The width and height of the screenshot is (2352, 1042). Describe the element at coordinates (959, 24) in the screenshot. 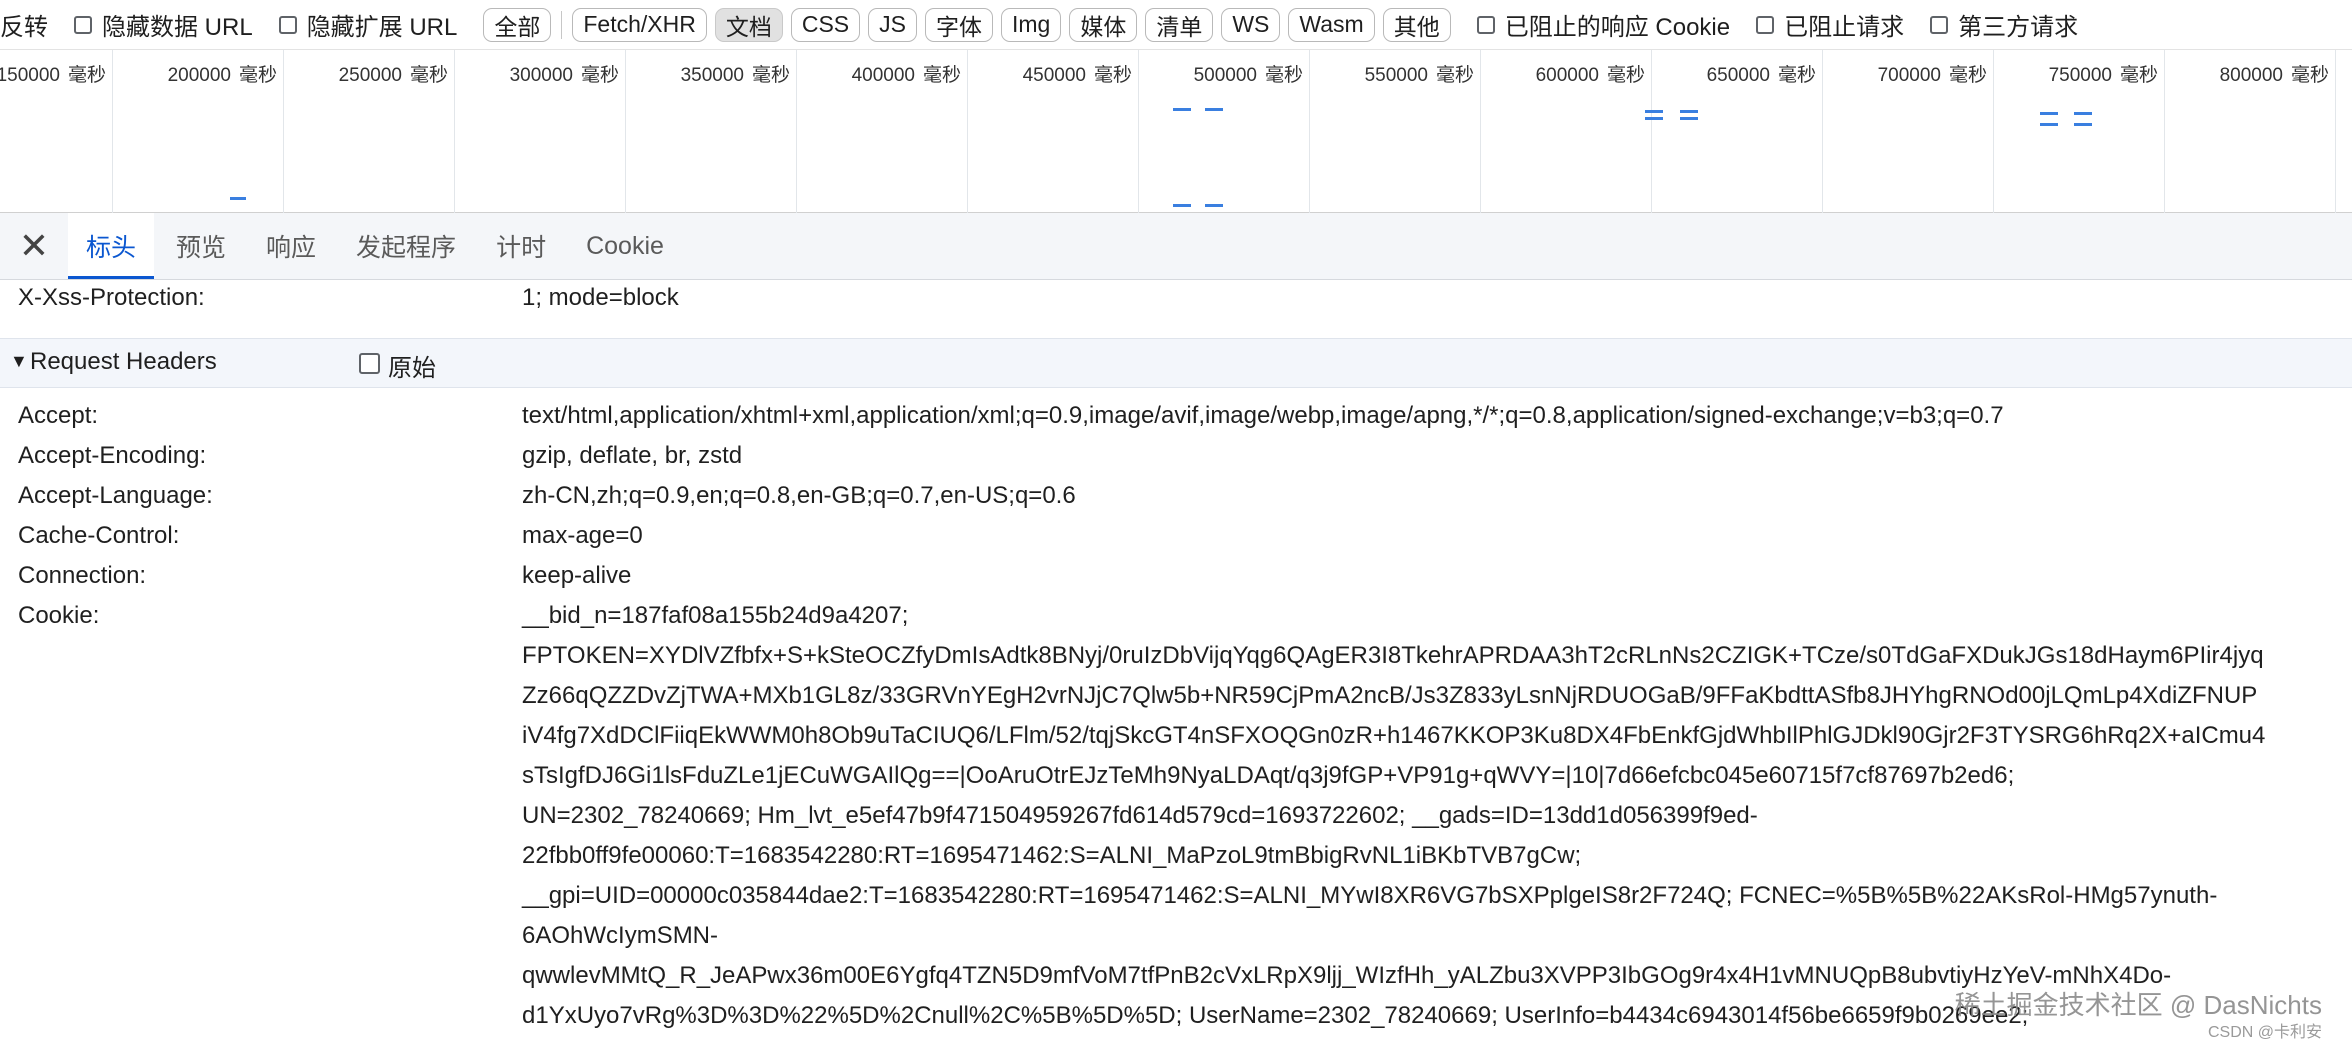

I see `type-filter-font: 字体` at that location.